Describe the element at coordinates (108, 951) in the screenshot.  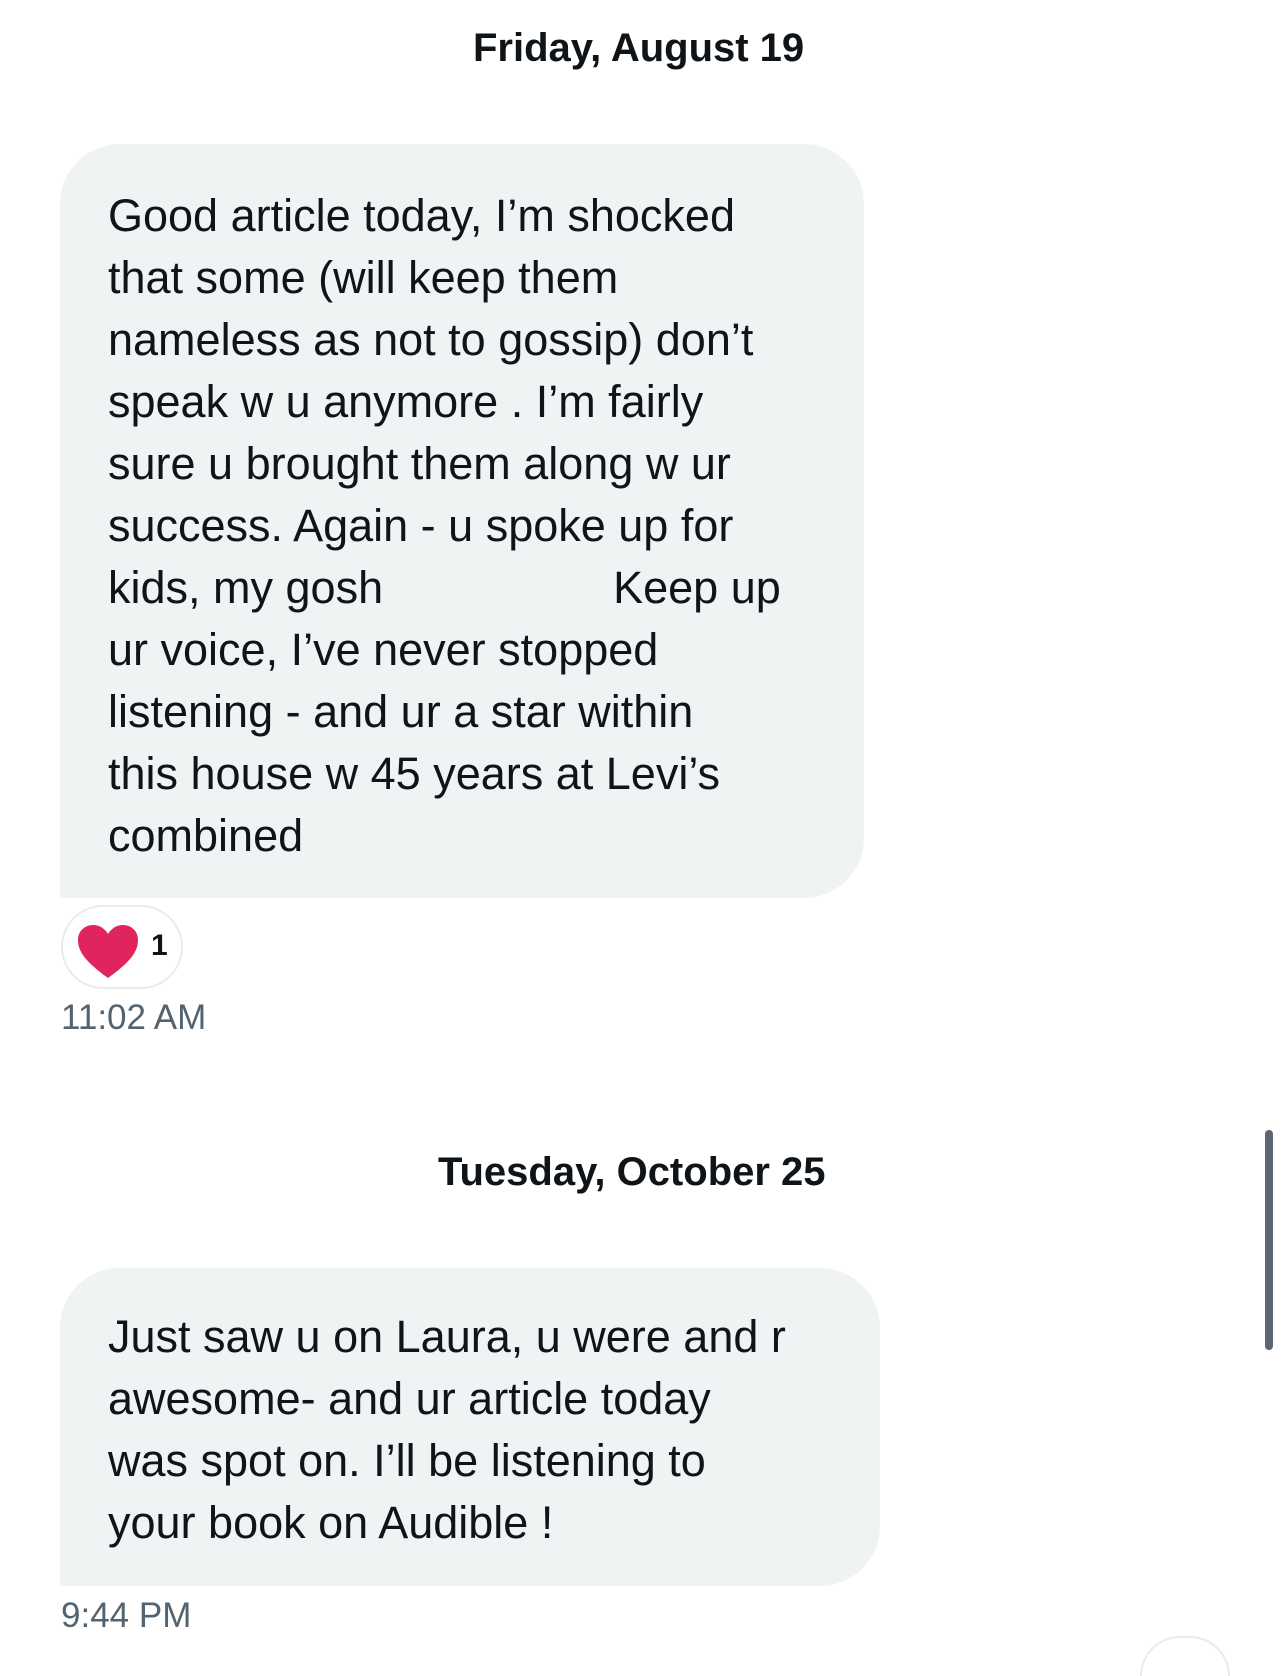
I see `heart-icon` at that location.